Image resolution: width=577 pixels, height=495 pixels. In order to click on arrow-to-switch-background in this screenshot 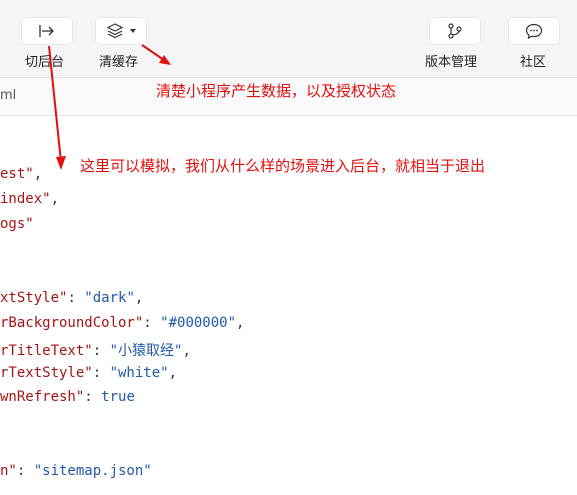, I will do `click(57, 107)`.